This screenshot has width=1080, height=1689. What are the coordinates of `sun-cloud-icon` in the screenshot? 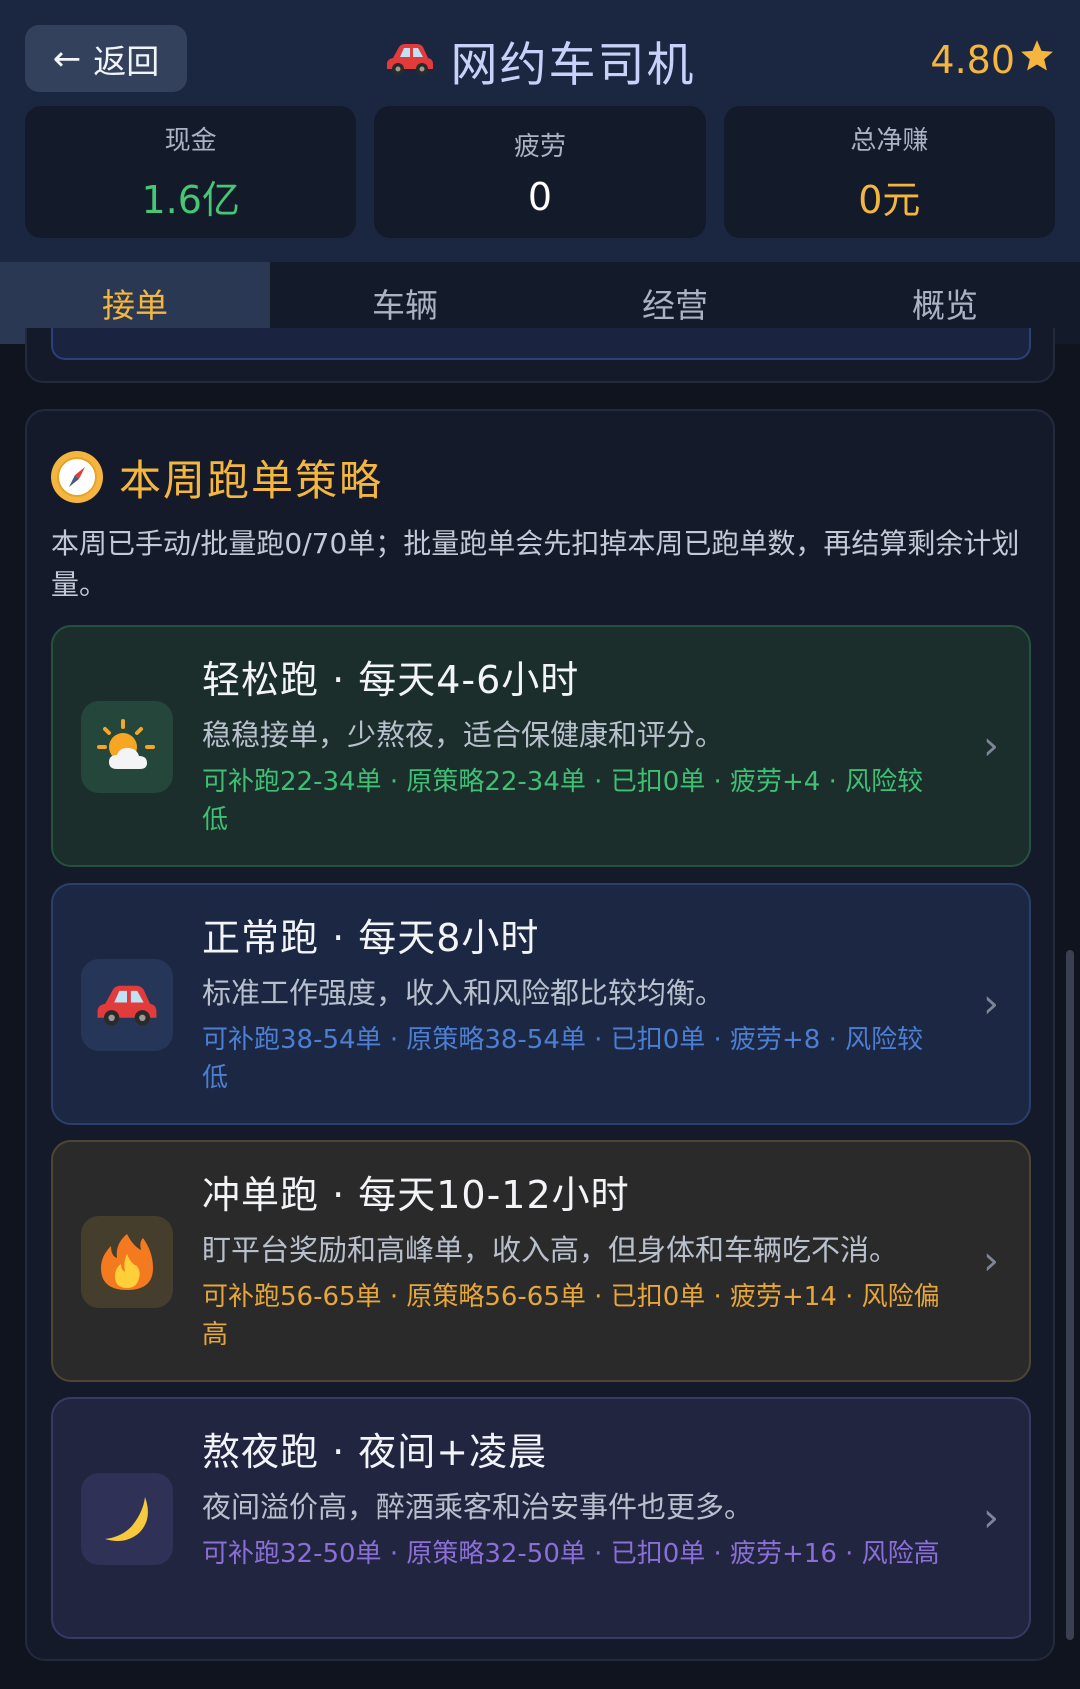 It's located at (127, 747).